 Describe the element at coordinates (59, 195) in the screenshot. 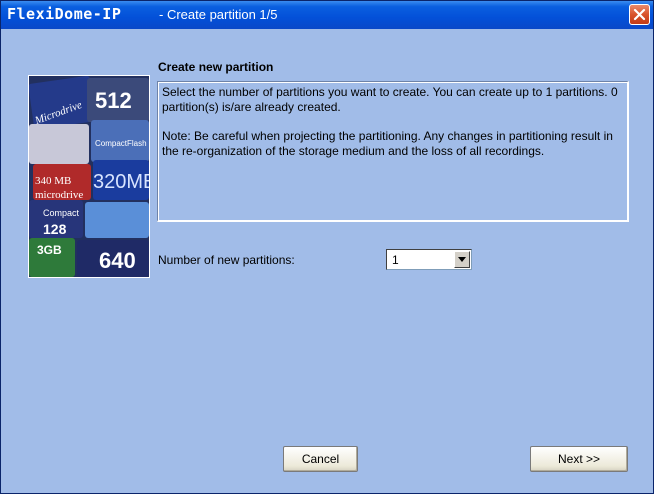

I see `media-label: microdrive` at that location.